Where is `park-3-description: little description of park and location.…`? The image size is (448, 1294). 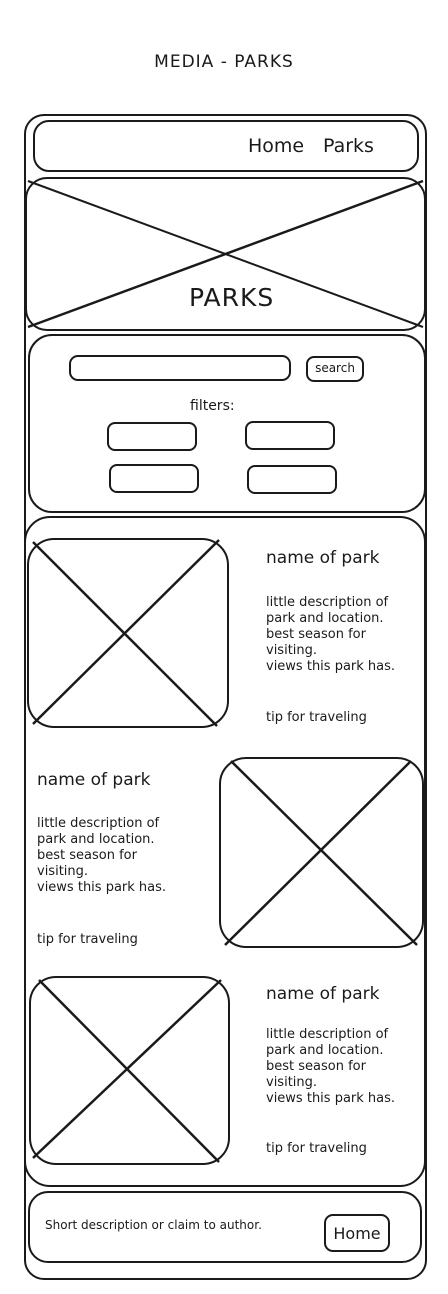
park-3-description: little description of park and location.… is located at coordinates (330, 1067).